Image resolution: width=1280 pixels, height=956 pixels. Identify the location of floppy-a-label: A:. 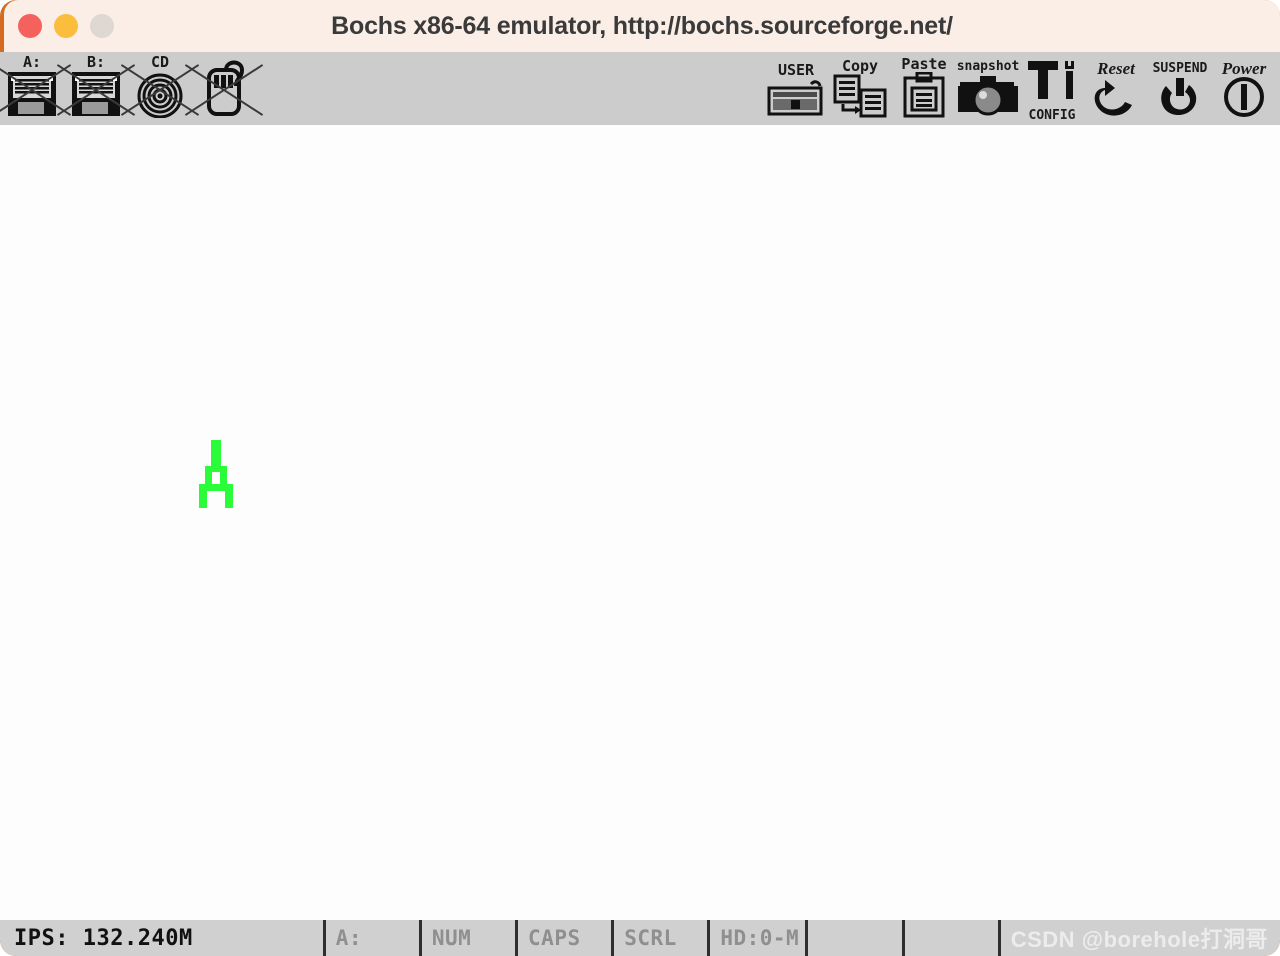
(32, 62).